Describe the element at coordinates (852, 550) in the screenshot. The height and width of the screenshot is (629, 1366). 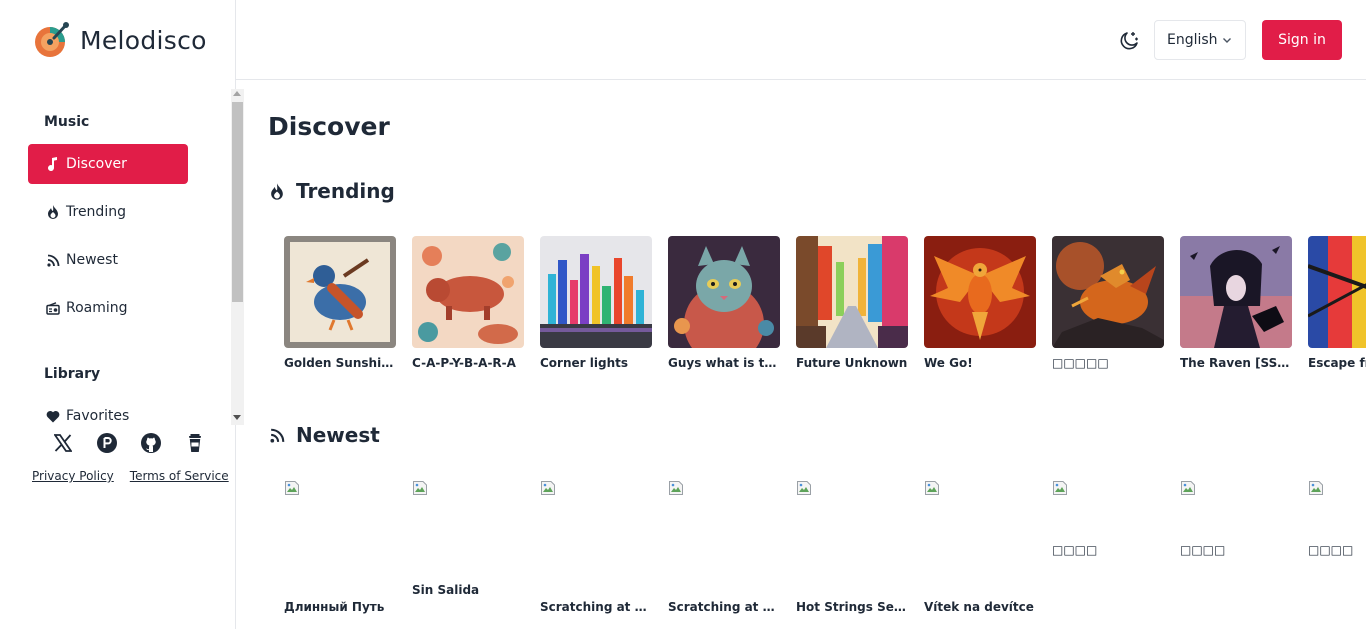
I see `song-card: Hot Strings Session` at that location.